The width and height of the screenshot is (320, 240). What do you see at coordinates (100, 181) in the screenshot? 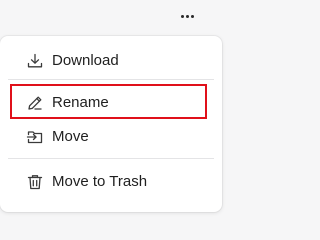
I see `menu-item-label: Move to Trash` at bounding box center [100, 181].